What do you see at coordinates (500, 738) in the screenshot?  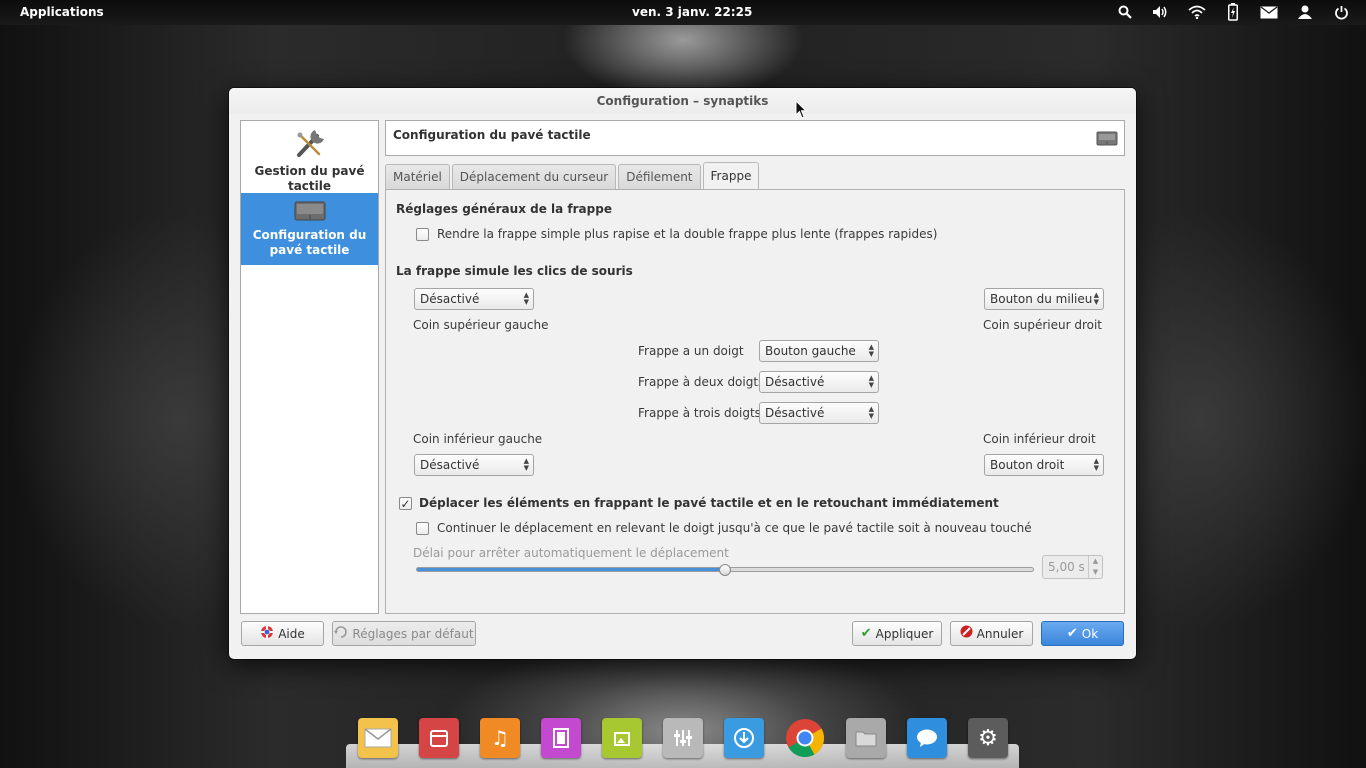 I see `music-icon: ♫` at bounding box center [500, 738].